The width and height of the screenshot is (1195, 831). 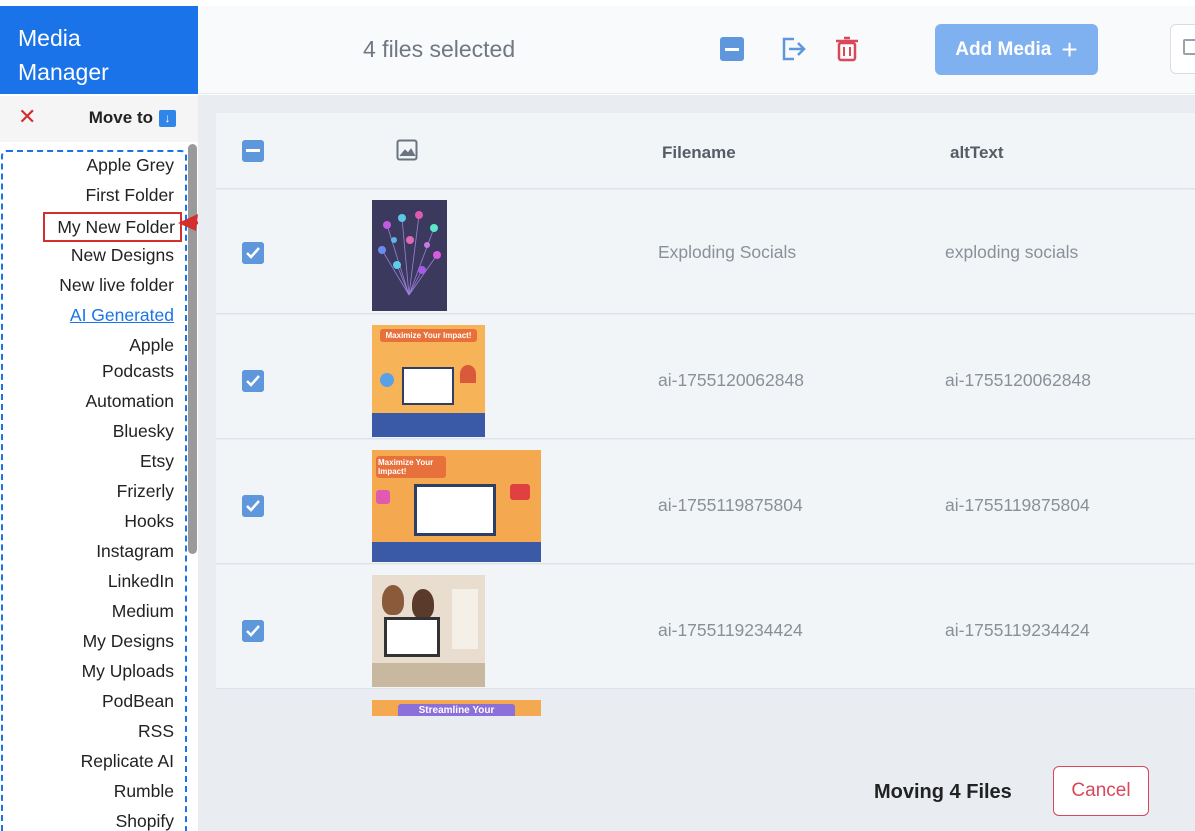 I want to click on row-alttext: ai-1755120062848, so click(x=1018, y=380).